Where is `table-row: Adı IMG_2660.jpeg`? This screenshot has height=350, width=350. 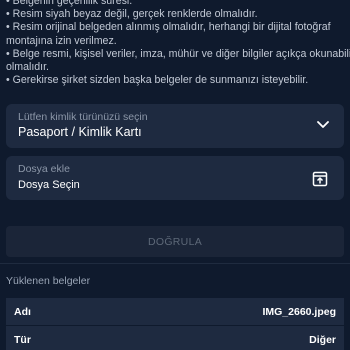
table-row: Adı IMG_2660.jpeg is located at coordinates (175, 311).